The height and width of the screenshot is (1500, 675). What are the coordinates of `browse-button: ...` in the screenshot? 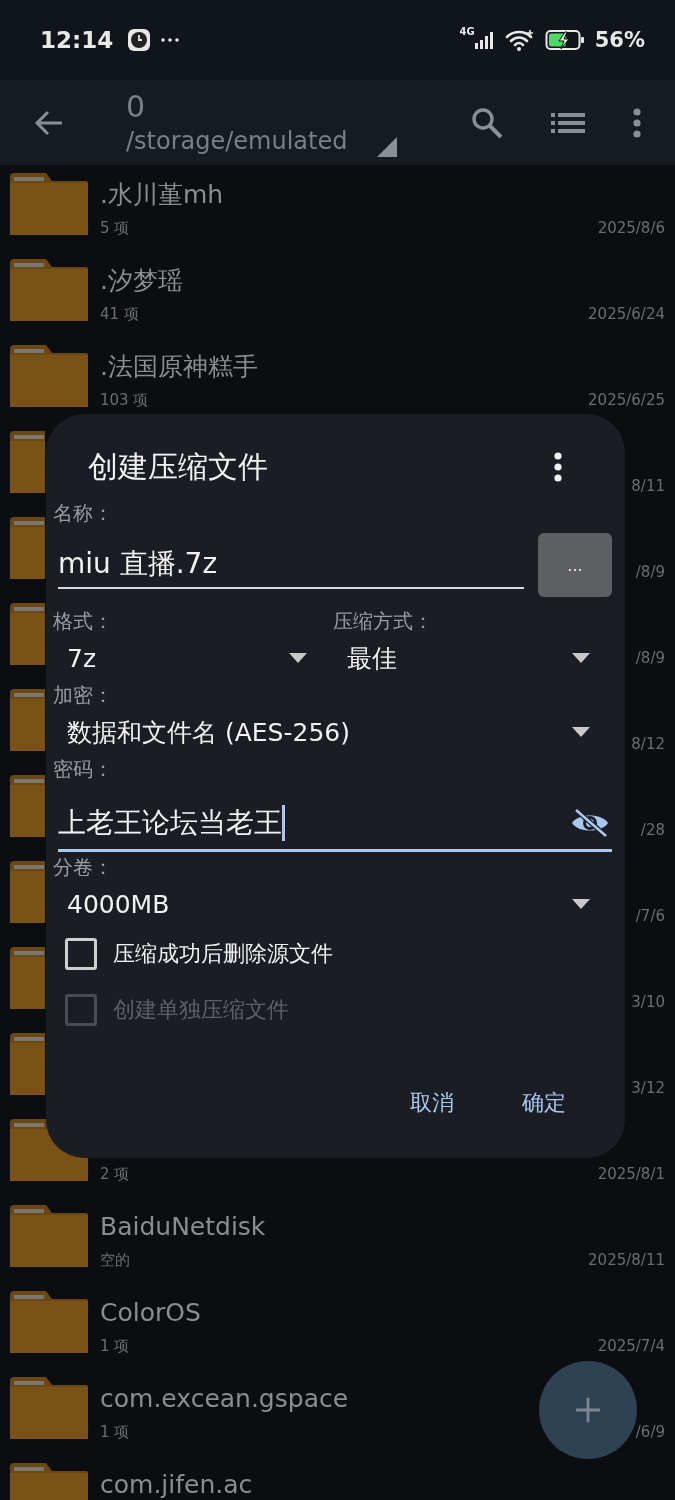 It's located at (575, 565).